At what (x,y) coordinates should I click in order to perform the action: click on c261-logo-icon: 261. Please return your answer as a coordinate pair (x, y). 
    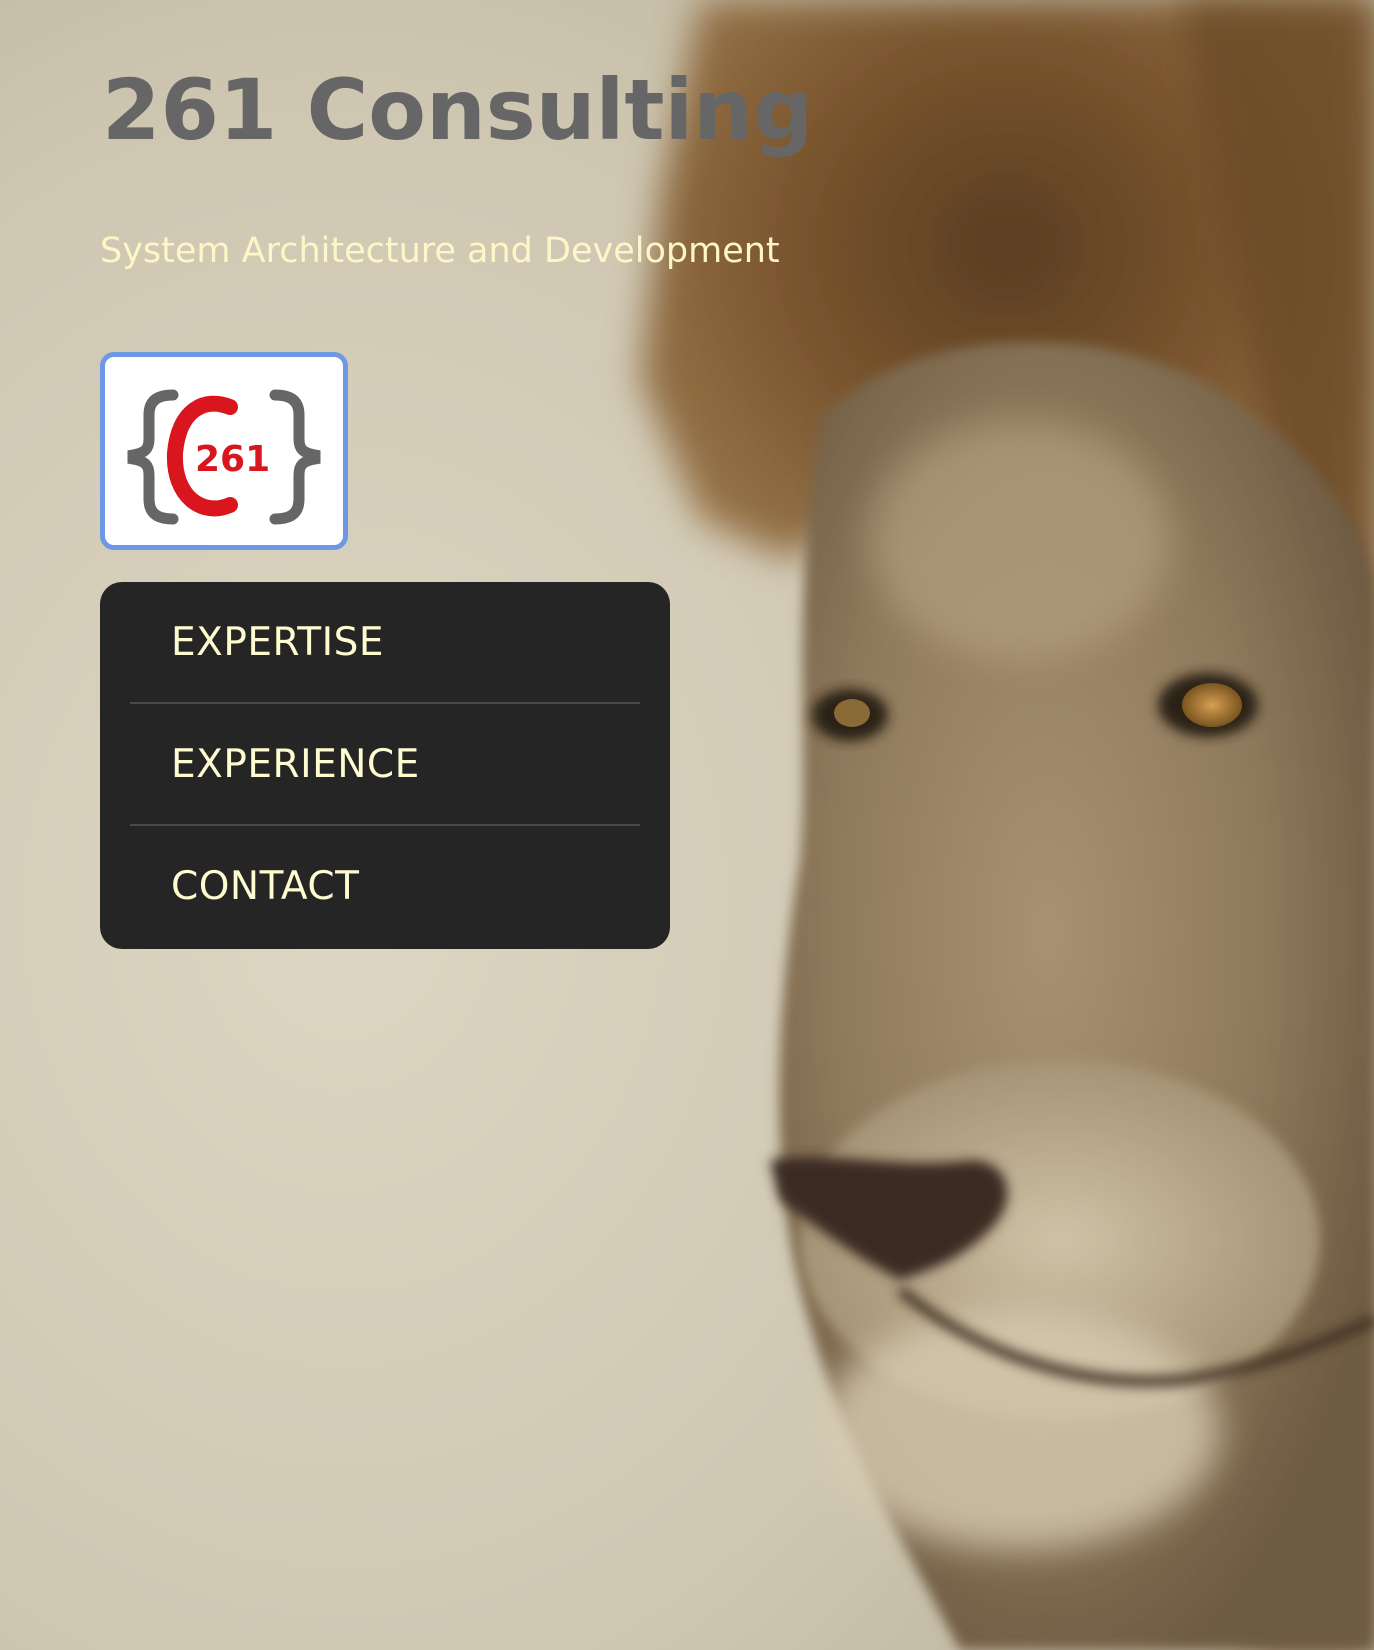
    Looking at the image, I should click on (224, 457).